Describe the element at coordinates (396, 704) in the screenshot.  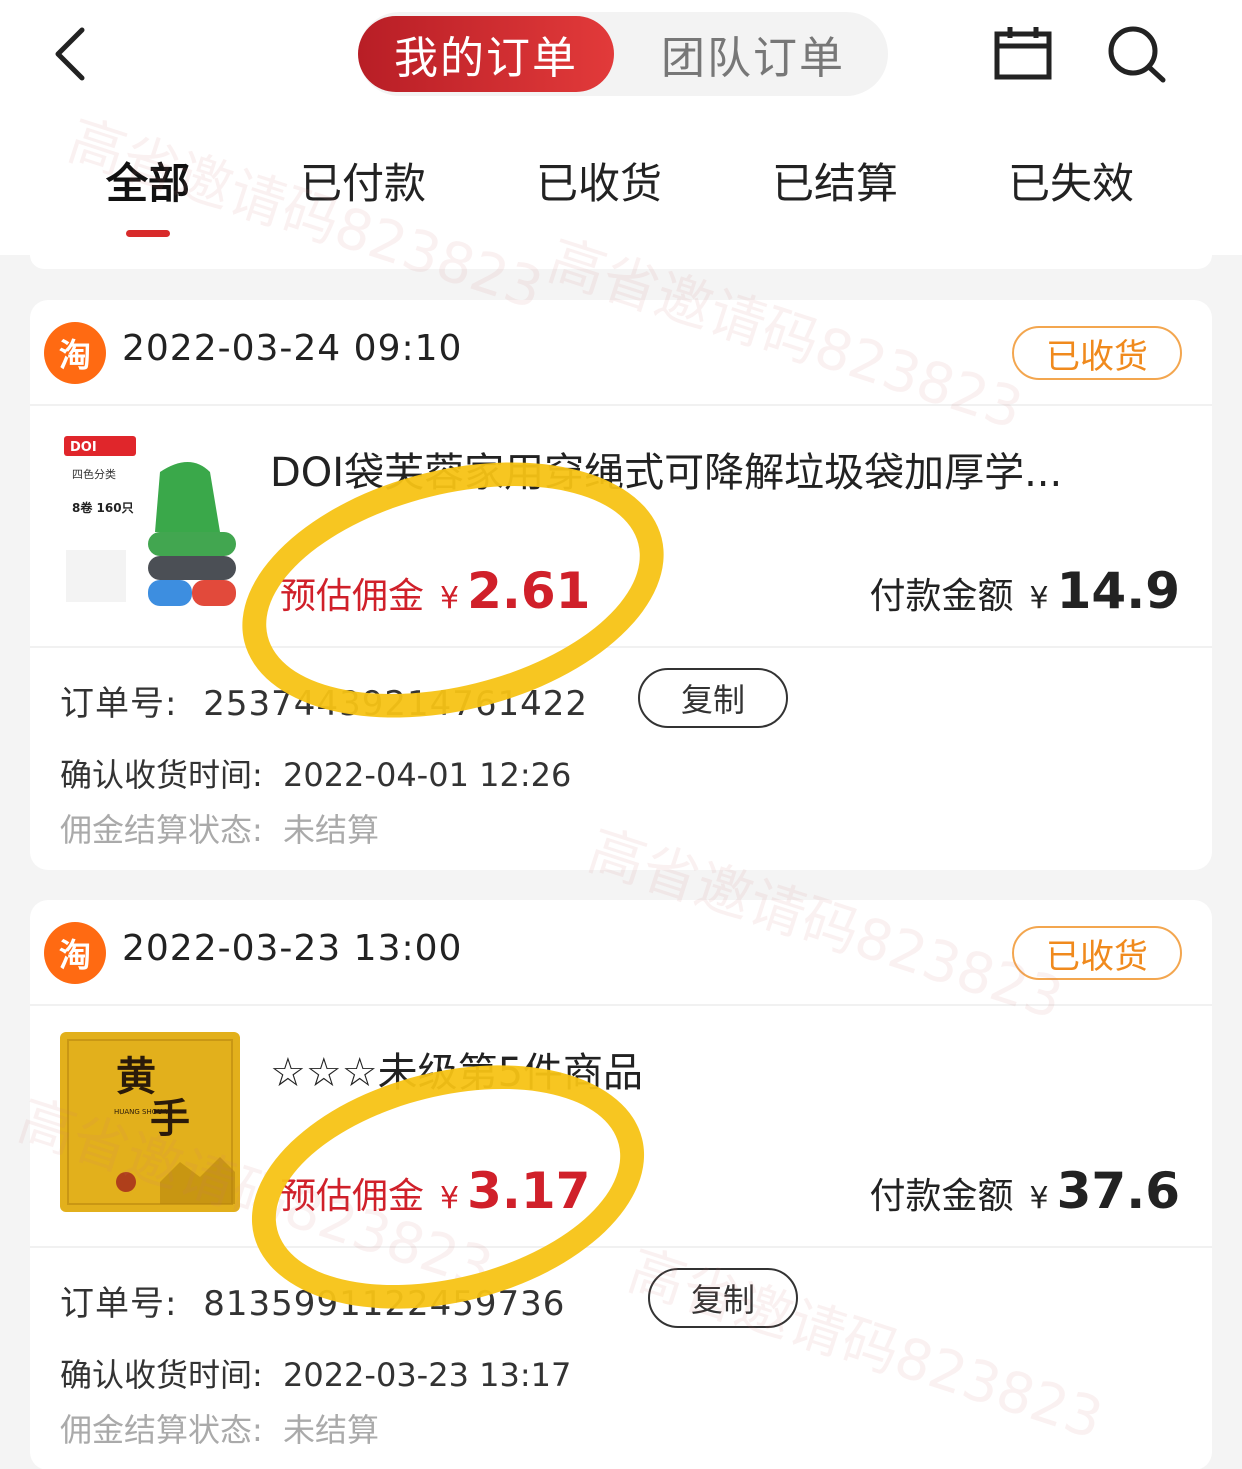
I see `order-number-value: 25374439214761422` at that location.